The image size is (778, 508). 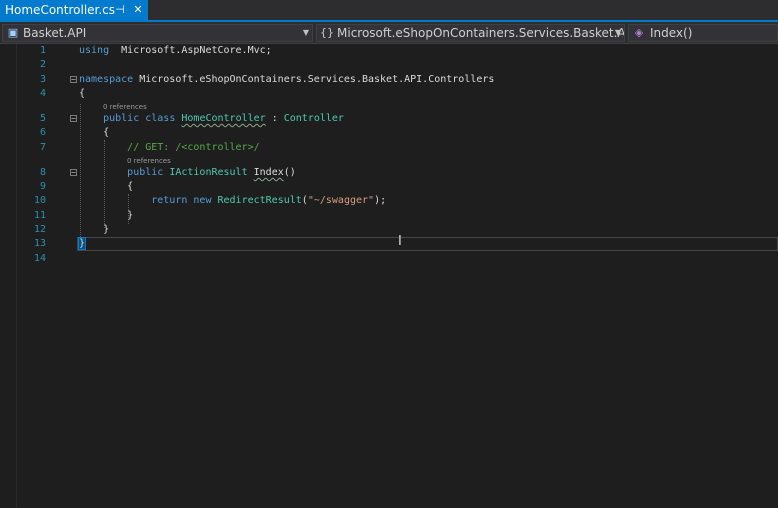 What do you see at coordinates (274, 118) in the screenshot?
I see `code-token: :` at bounding box center [274, 118].